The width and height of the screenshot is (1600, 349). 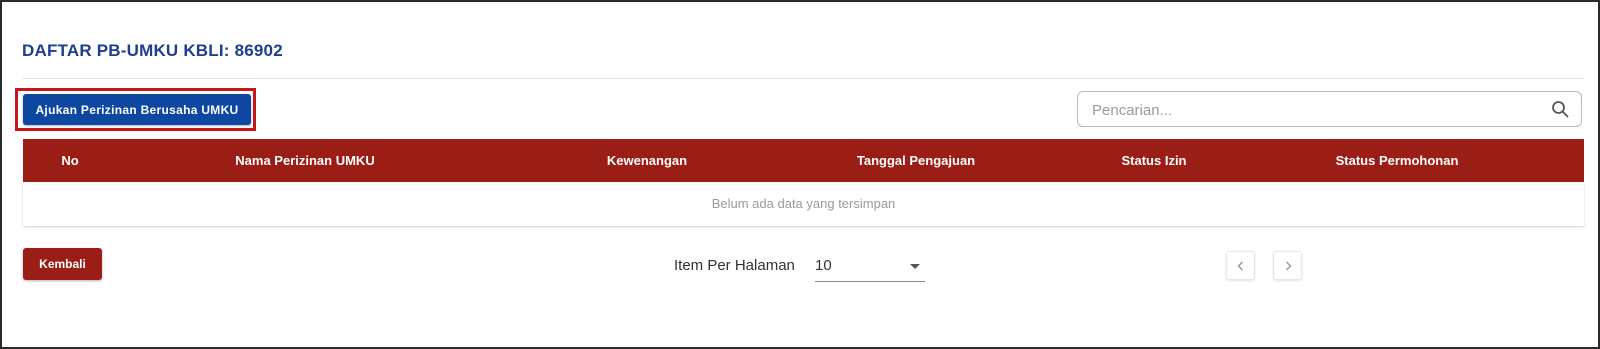 What do you see at coordinates (69, 160) in the screenshot?
I see `column-header-no: No` at bounding box center [69, 160].